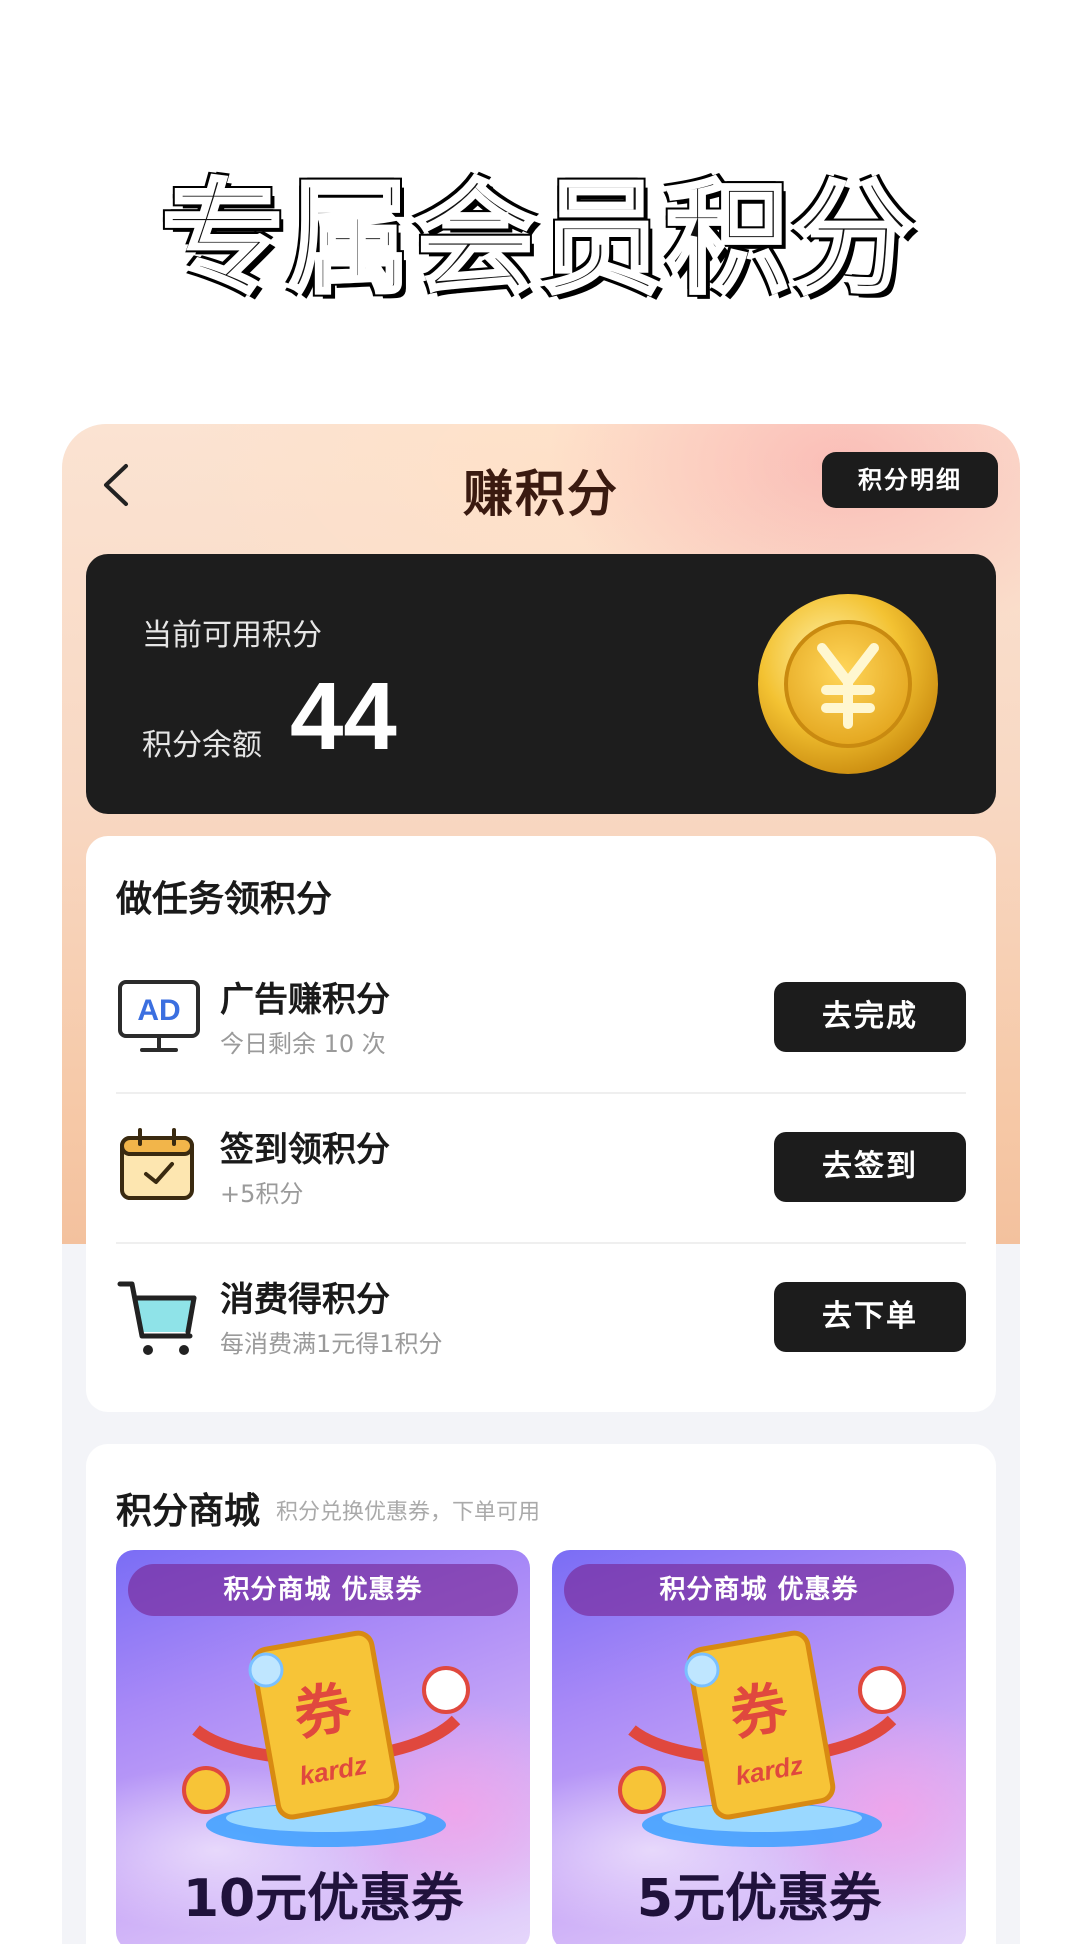 This screenshot has height=1944, width=1080. Describe the element at coordinates (188, 1511) in the screenshot. I see `mall-title: 积分商城` at that location.